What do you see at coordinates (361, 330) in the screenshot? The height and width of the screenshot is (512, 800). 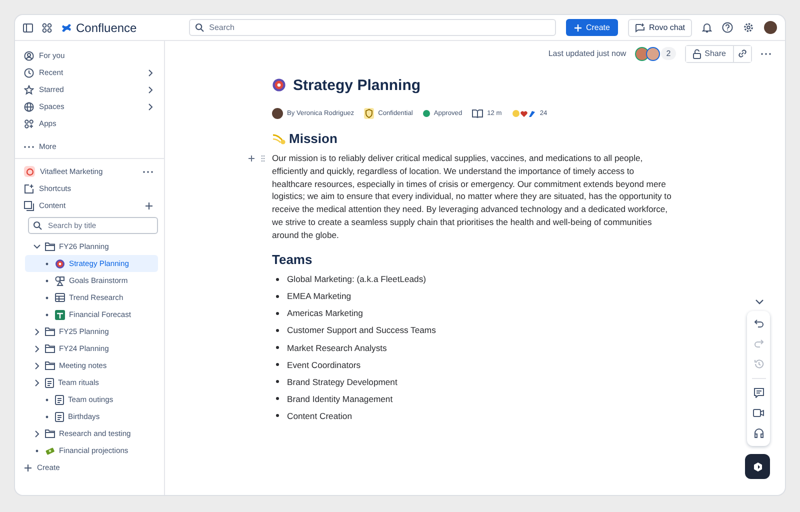 I see `list-item: Customer Support and Success Teams` at bounding box center [361, 330].